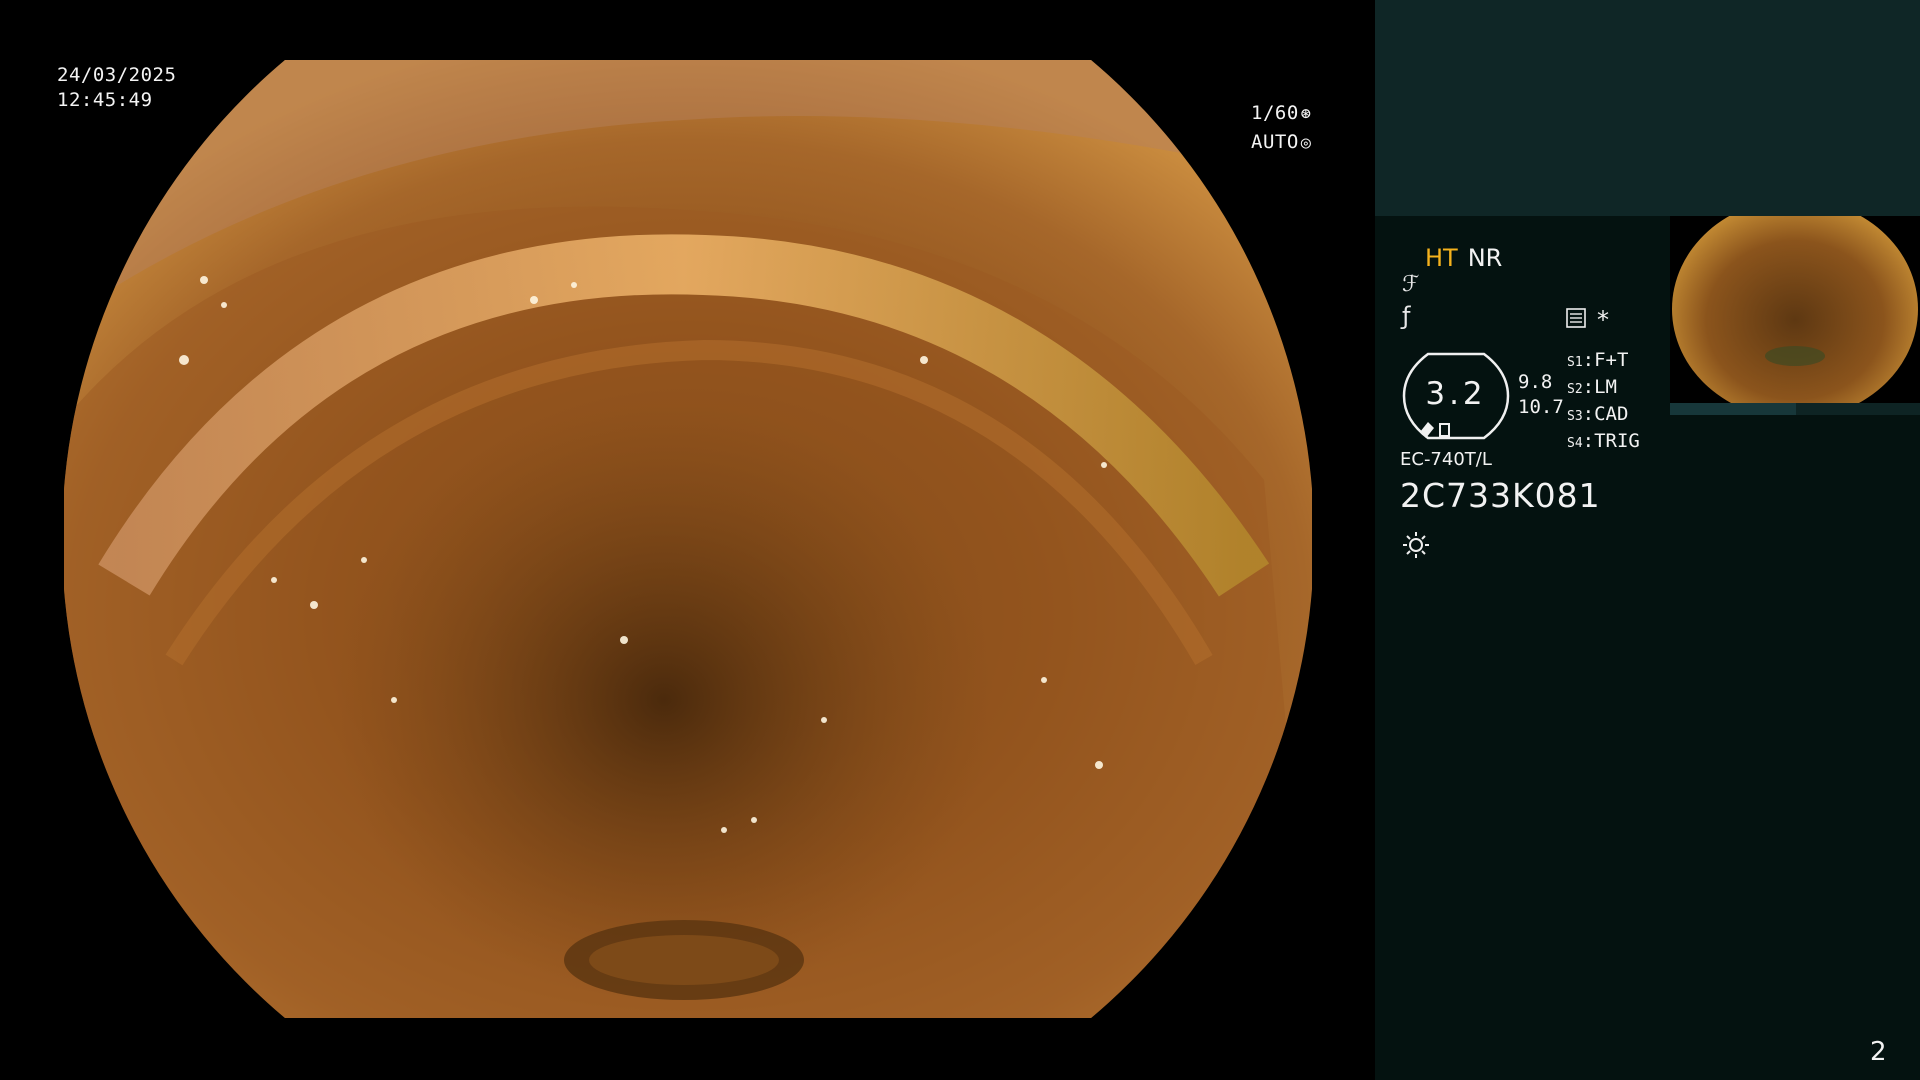 This screenshot has height=1080, width=1920. I want to click on exposure-readout: 1/60 ⊛ AUTO ◎, so click(1281, 128).